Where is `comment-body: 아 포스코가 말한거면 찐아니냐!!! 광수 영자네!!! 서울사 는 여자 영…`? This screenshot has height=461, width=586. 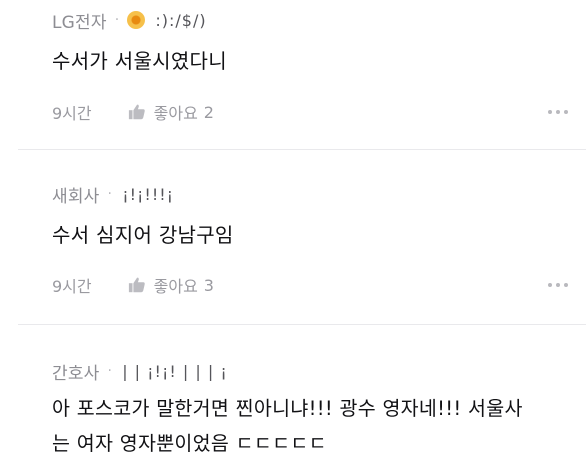
comment-body: 아 포스코가 말한거면 찐아니냐!!! 광수 영자네!!! 서울사 는 여자 영… is located at coordinates (319, 426).